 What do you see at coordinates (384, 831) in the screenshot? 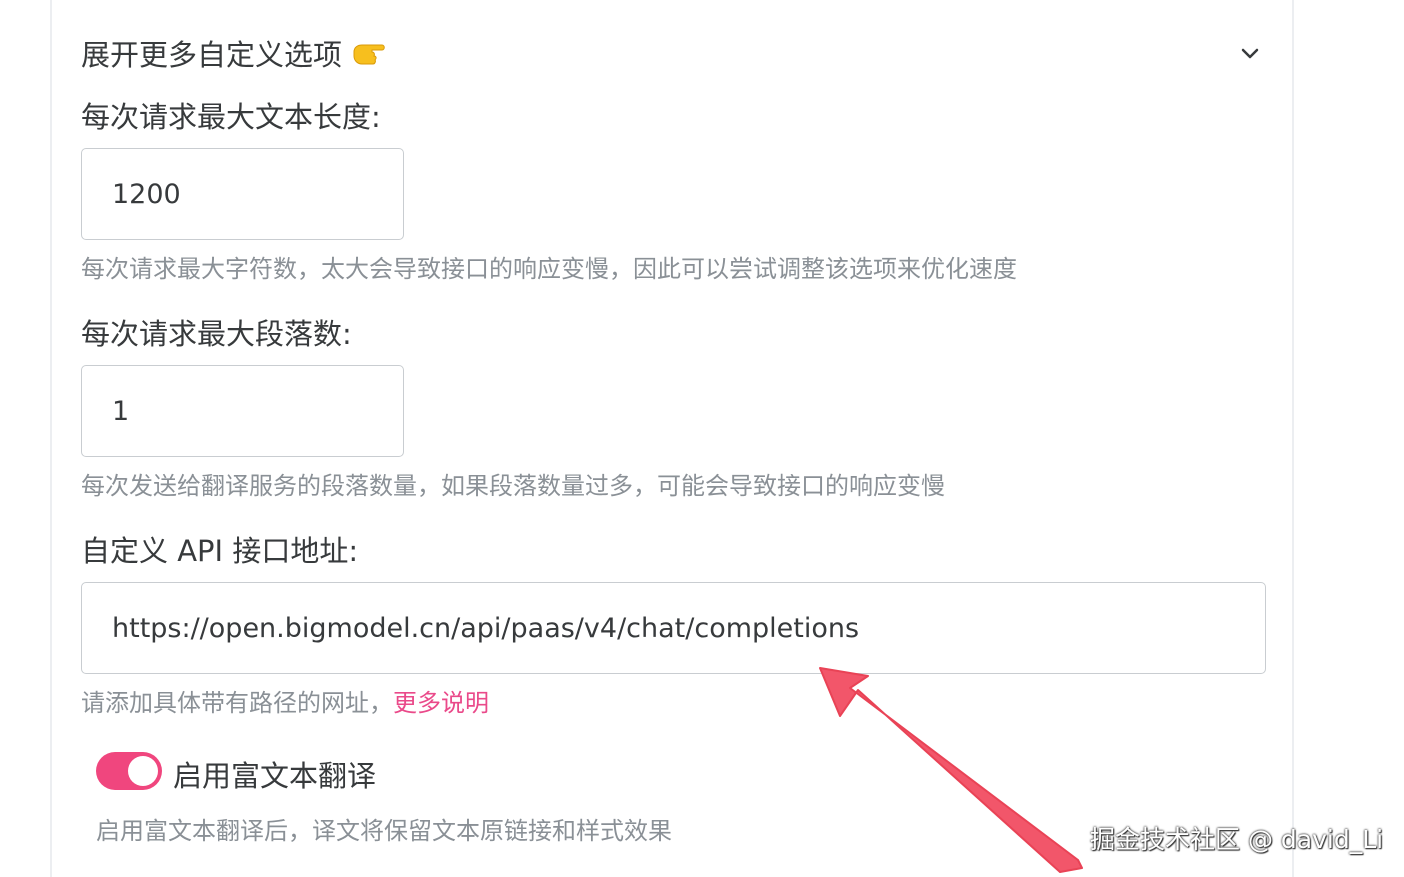
I see `rich-text-help: 启用富文本翻译后，译文将保留文本原链接和样式效果` at bounding box center [384, 831].